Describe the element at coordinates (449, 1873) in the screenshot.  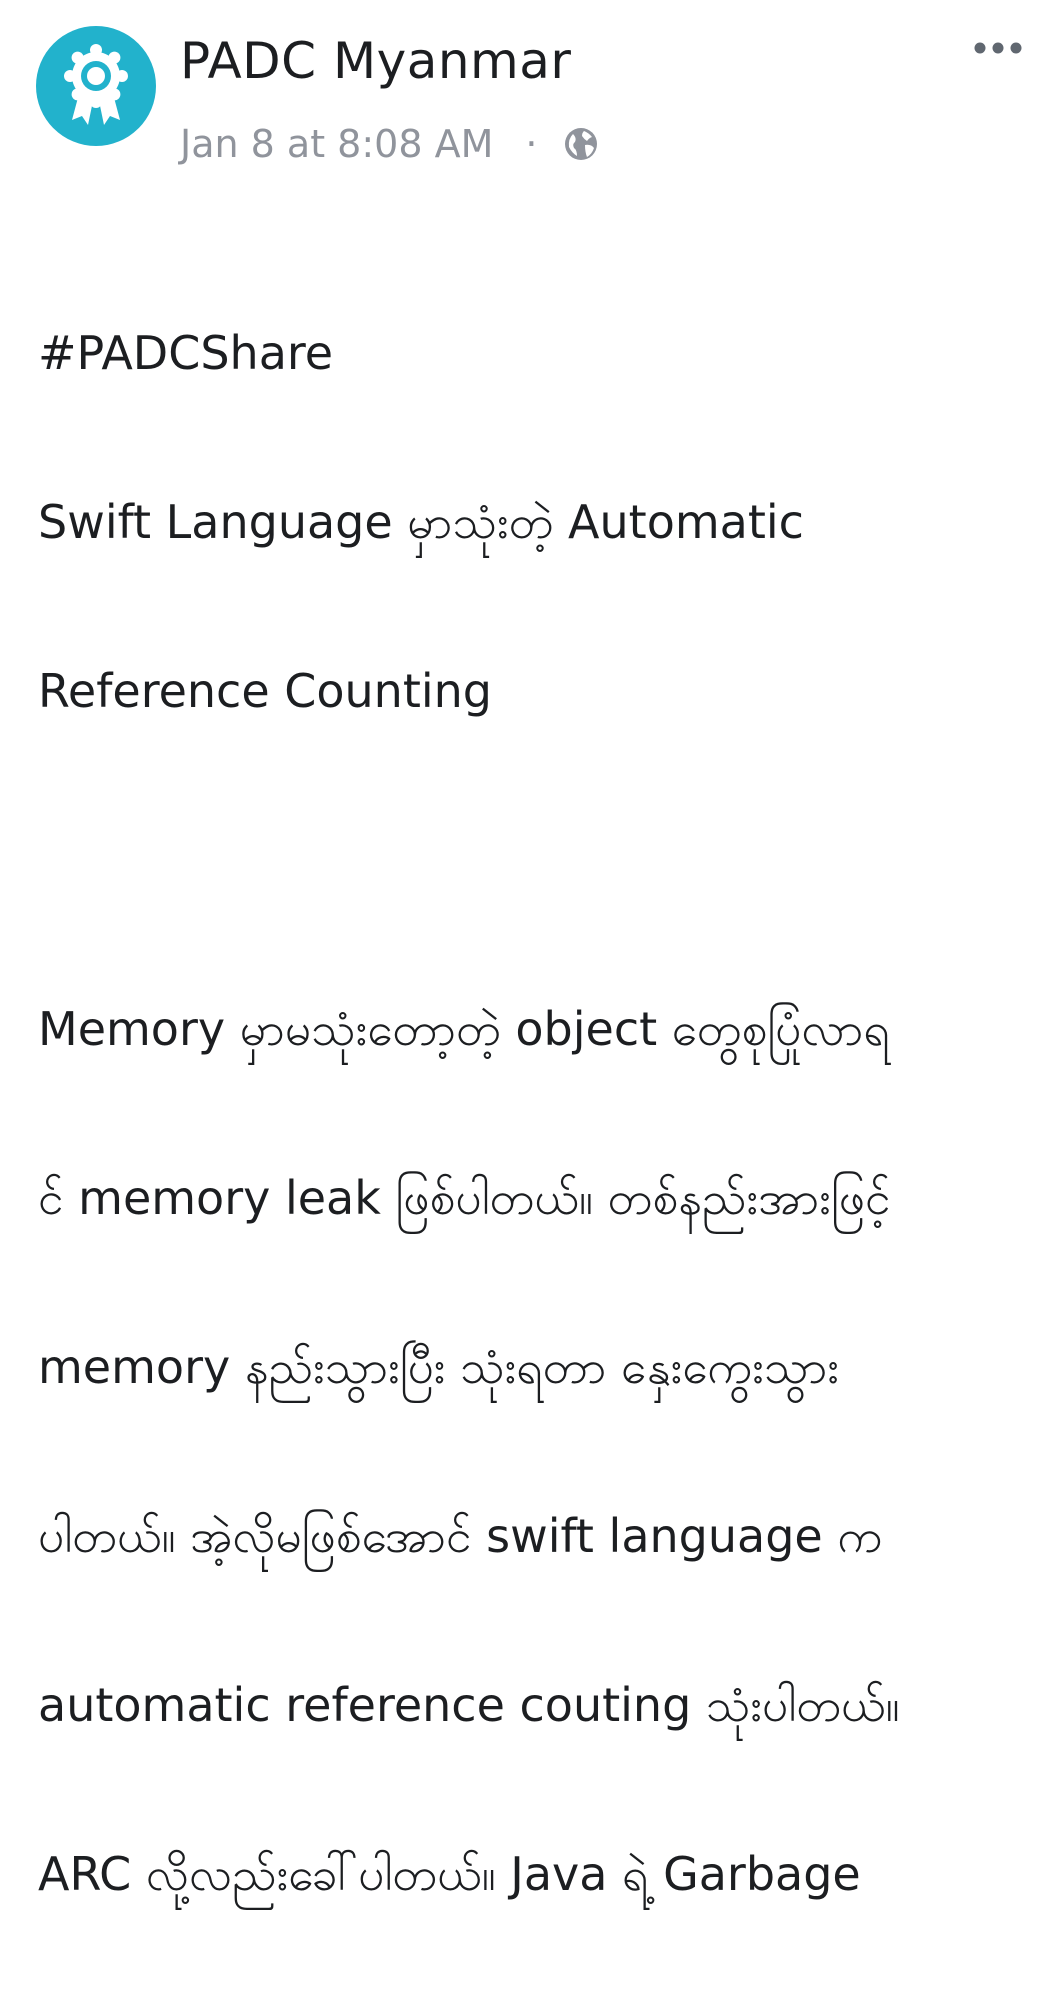
I see `post-body-line-6: ARC လို့လည်းခေါ်ပါတယ်။ Java ရဲ့ Garbage` at that location.